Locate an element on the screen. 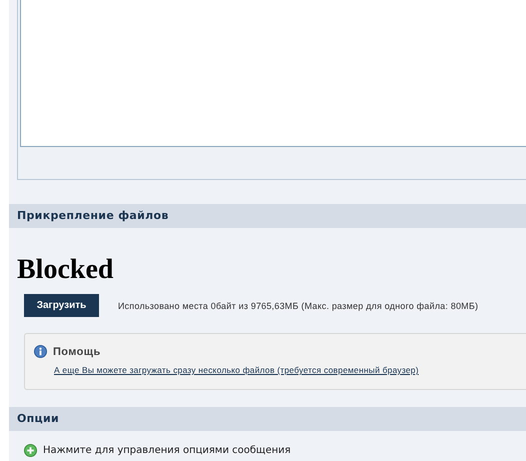 This screenshot has width=526, height=461. blocked-text: Blocked is located at coordinates (65, 270).